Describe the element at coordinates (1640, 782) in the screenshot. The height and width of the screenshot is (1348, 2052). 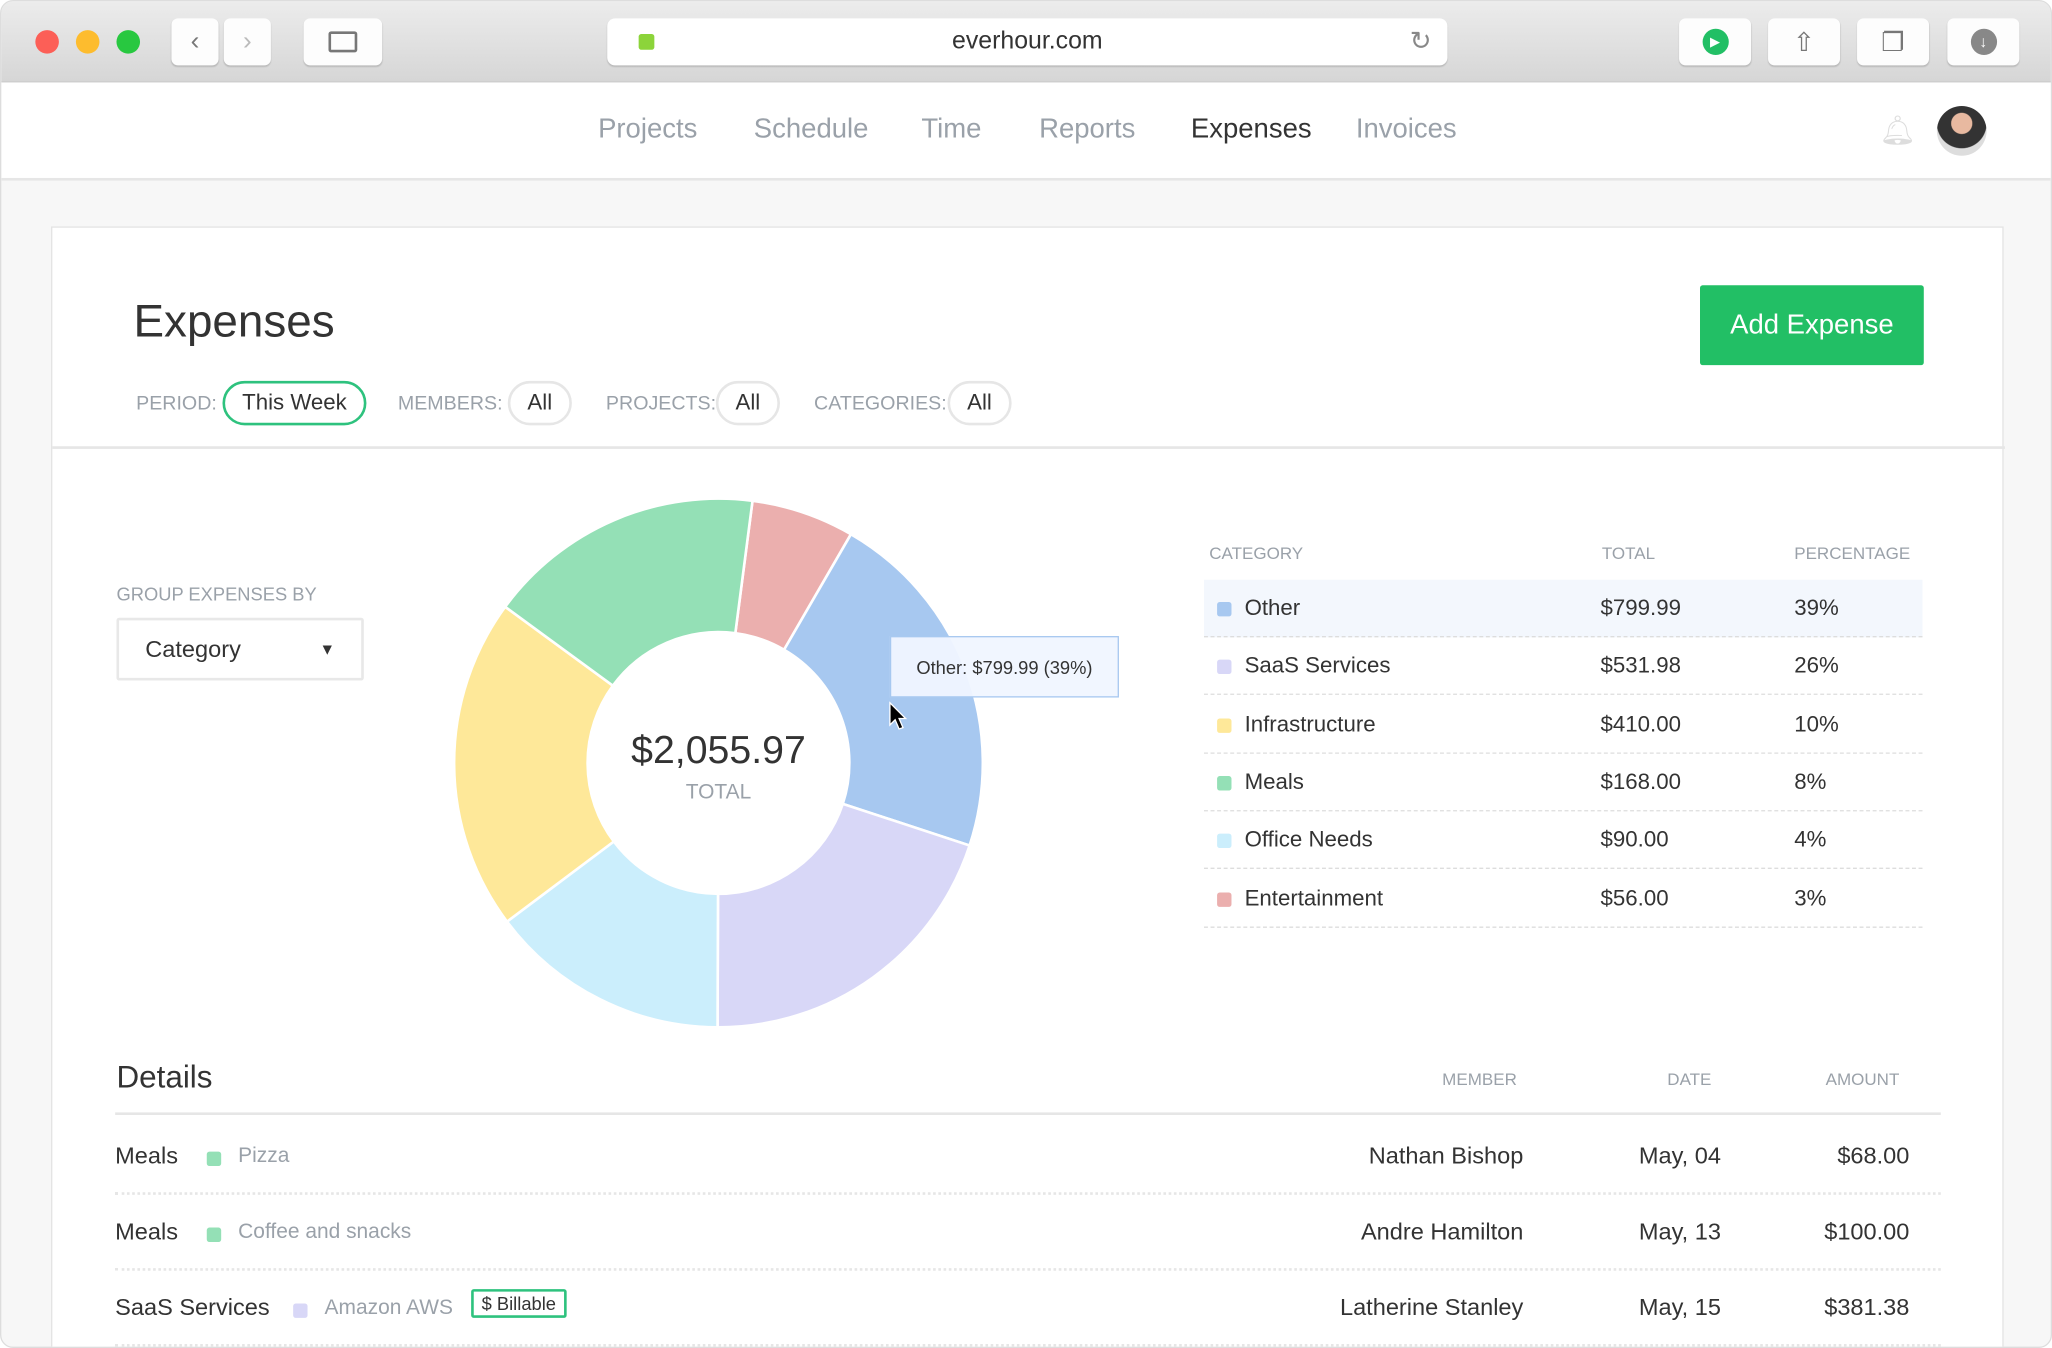
I see `category-total: $168.00` at that location.